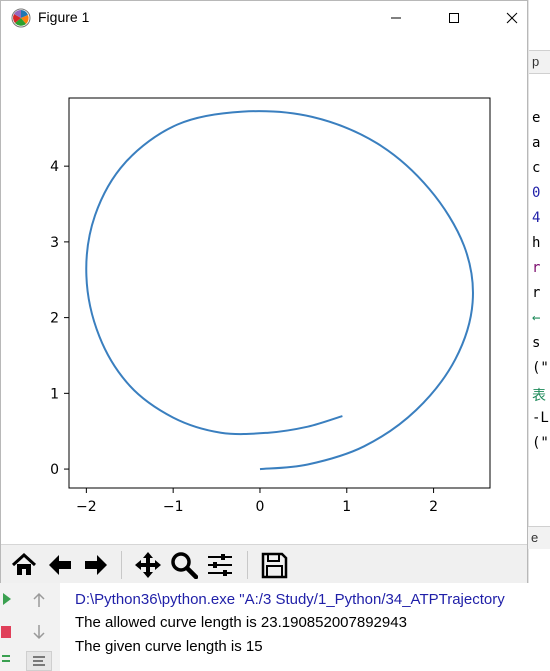 Image resolution: width=550 pixels, height=671 pixels. I want to click on pan-button, so click(148, 565).